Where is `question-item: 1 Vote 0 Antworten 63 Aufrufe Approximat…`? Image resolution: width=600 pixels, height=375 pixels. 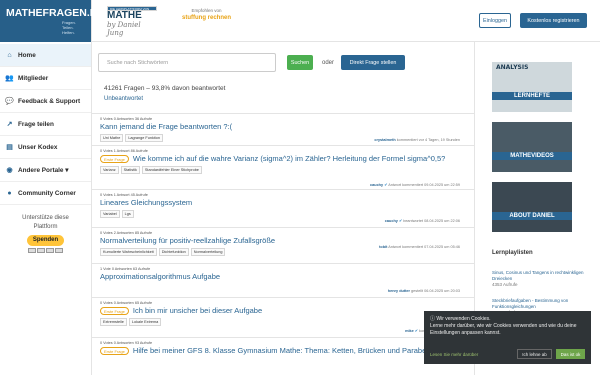 question-item: 1 Vote 0 Antworten 63 Aufrufe Approximat… is located at coordinates (283, 280).